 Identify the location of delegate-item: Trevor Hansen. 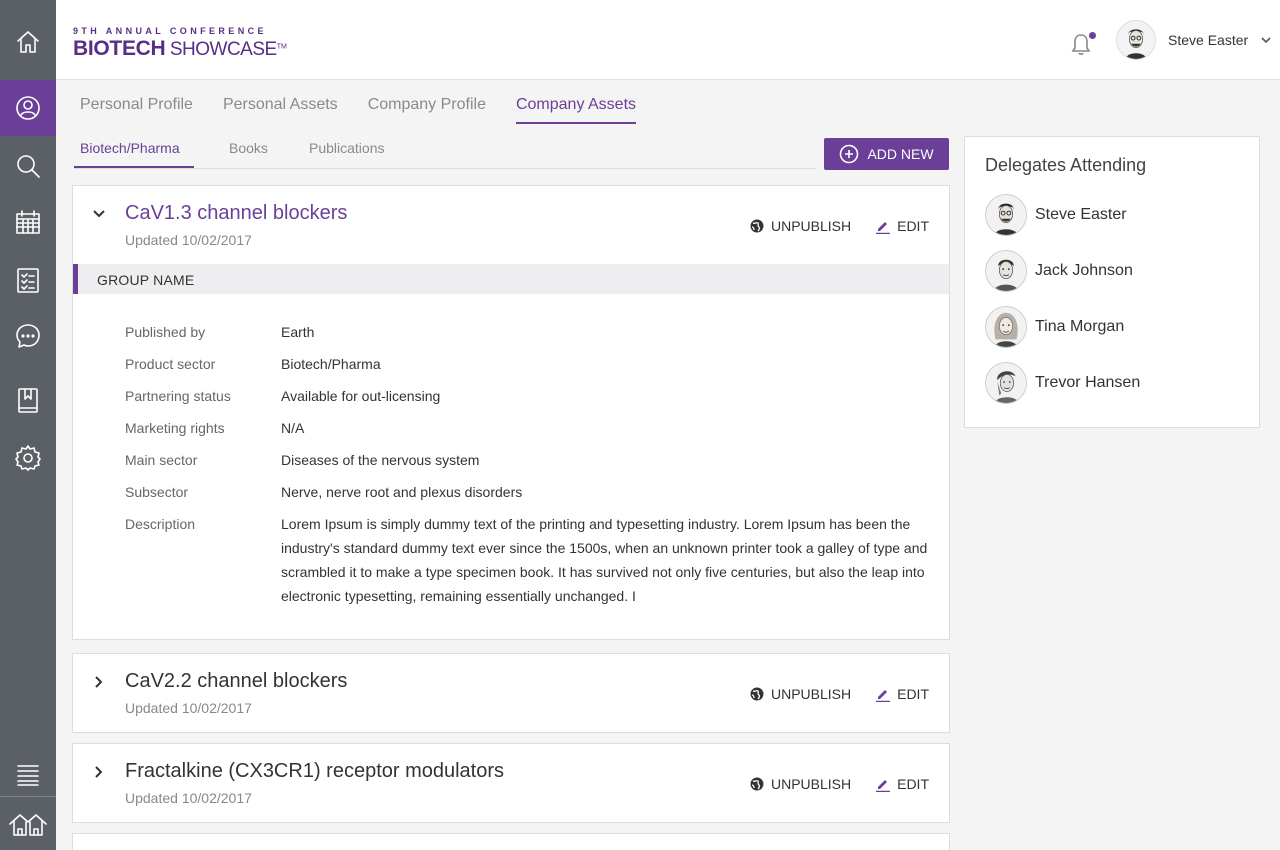
(1062, 383).